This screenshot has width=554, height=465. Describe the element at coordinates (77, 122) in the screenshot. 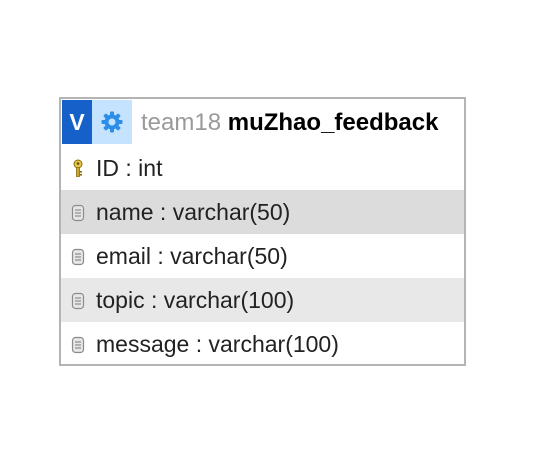

I see `view-toggle-button: V` at that location.